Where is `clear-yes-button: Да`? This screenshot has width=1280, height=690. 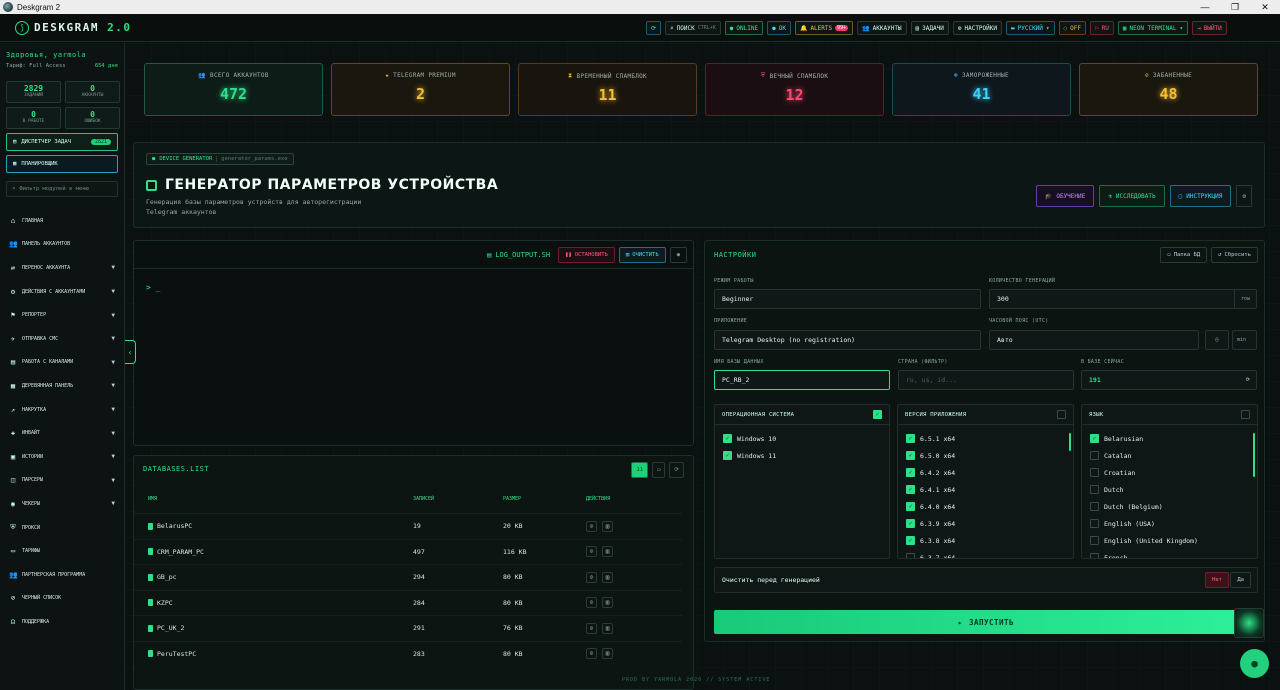
clear-yes-button: Да is located at coordinates (1240, 580).